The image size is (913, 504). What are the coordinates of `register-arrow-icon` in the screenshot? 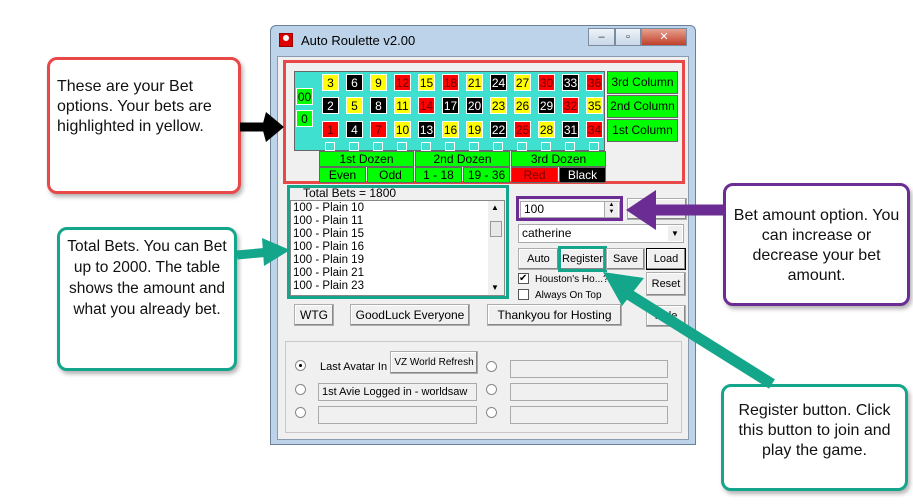 It's located at (689, 330).